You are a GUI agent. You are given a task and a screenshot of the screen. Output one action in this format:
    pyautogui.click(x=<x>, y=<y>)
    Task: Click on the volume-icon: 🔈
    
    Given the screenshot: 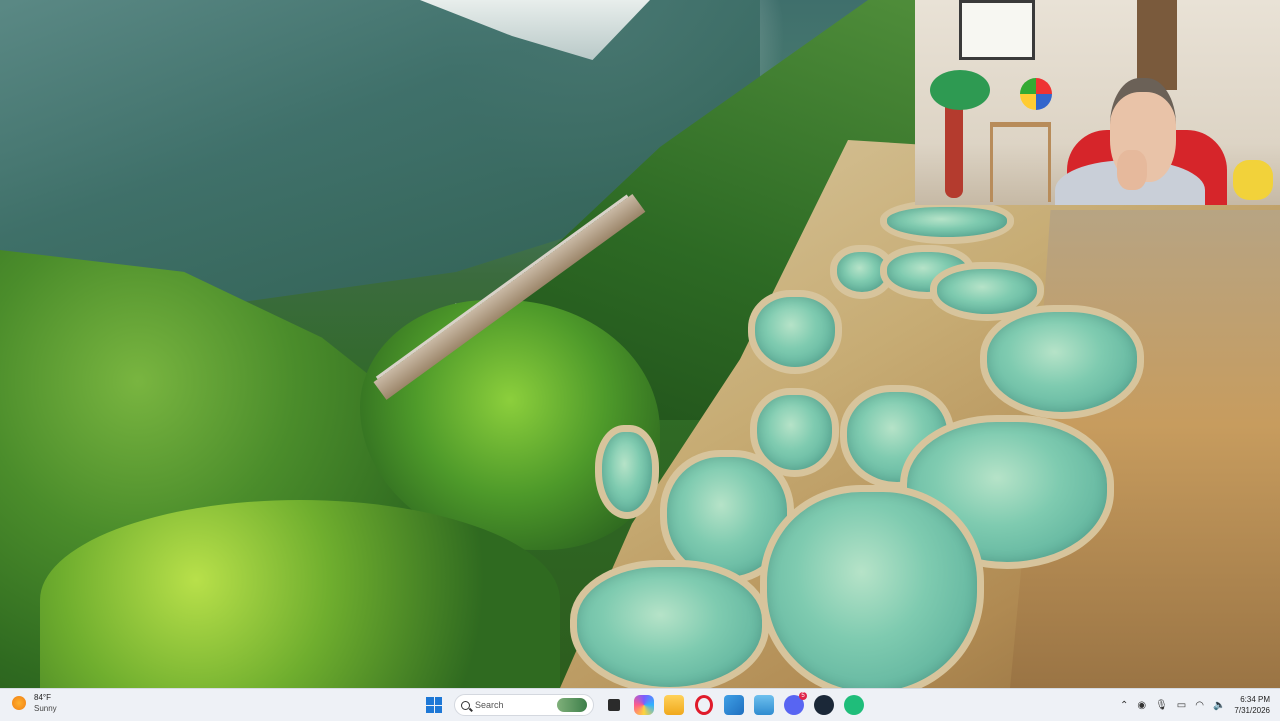 What is the action you would take?
    pyautogui.click(x=1219, y=705)
    